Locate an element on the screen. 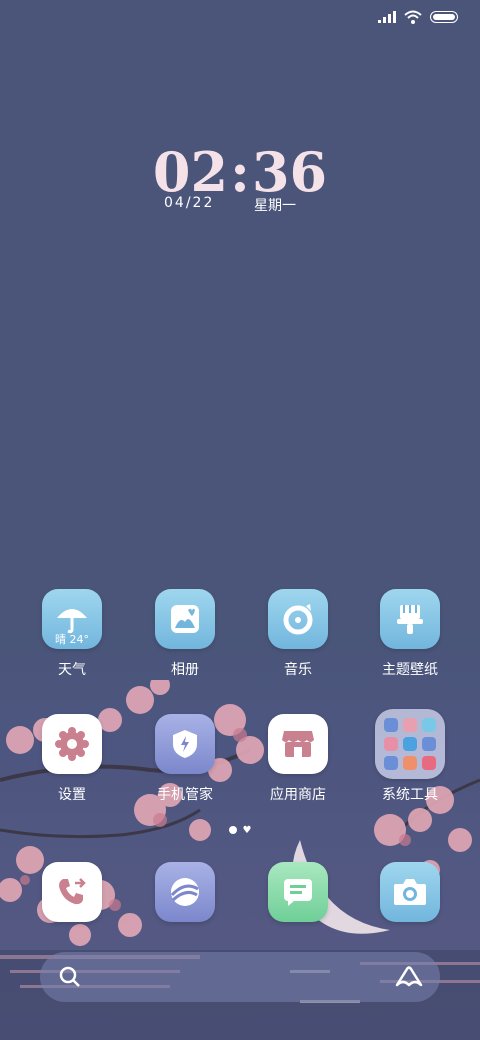 Image resolution: width=480 pixels, height=1040 pixels. heart-icon: ♥ is located at coordinates (247, 830).